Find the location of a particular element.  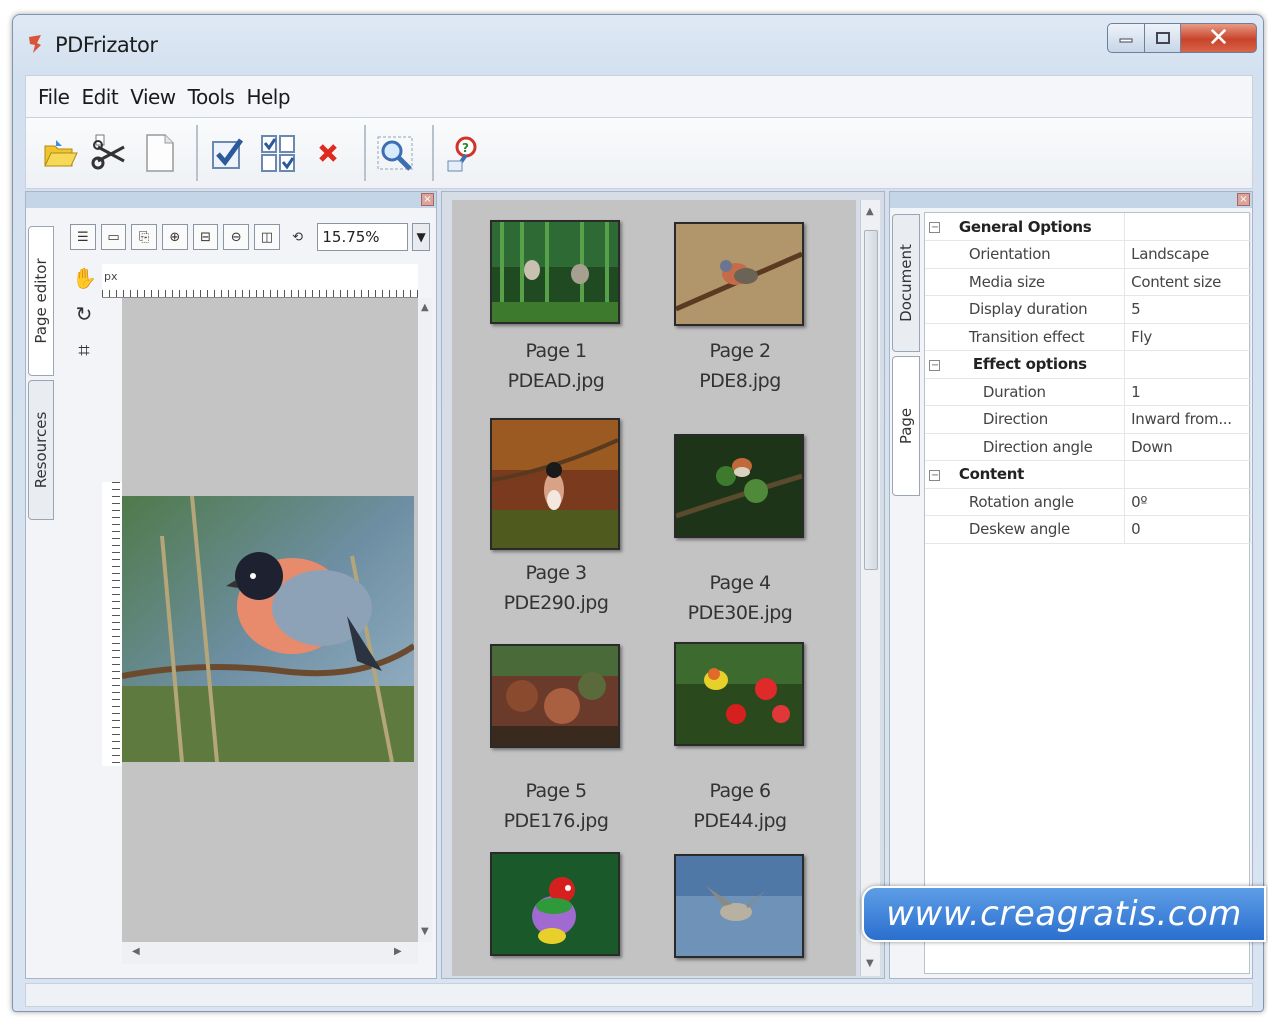

rotate-button: ⟲ is located at coordinates (298, 237).